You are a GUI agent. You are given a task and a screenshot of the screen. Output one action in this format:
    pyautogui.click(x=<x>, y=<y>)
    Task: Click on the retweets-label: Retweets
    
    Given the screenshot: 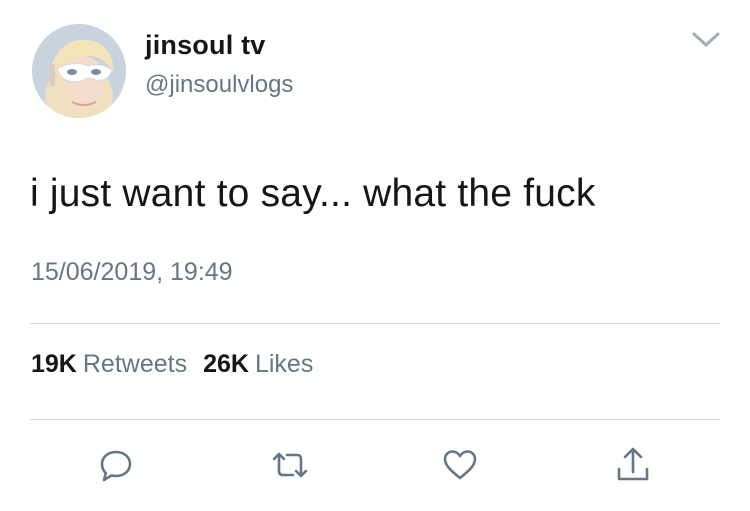 What is the action you would take?
    pyautogui.click(x=135, y=364)
    